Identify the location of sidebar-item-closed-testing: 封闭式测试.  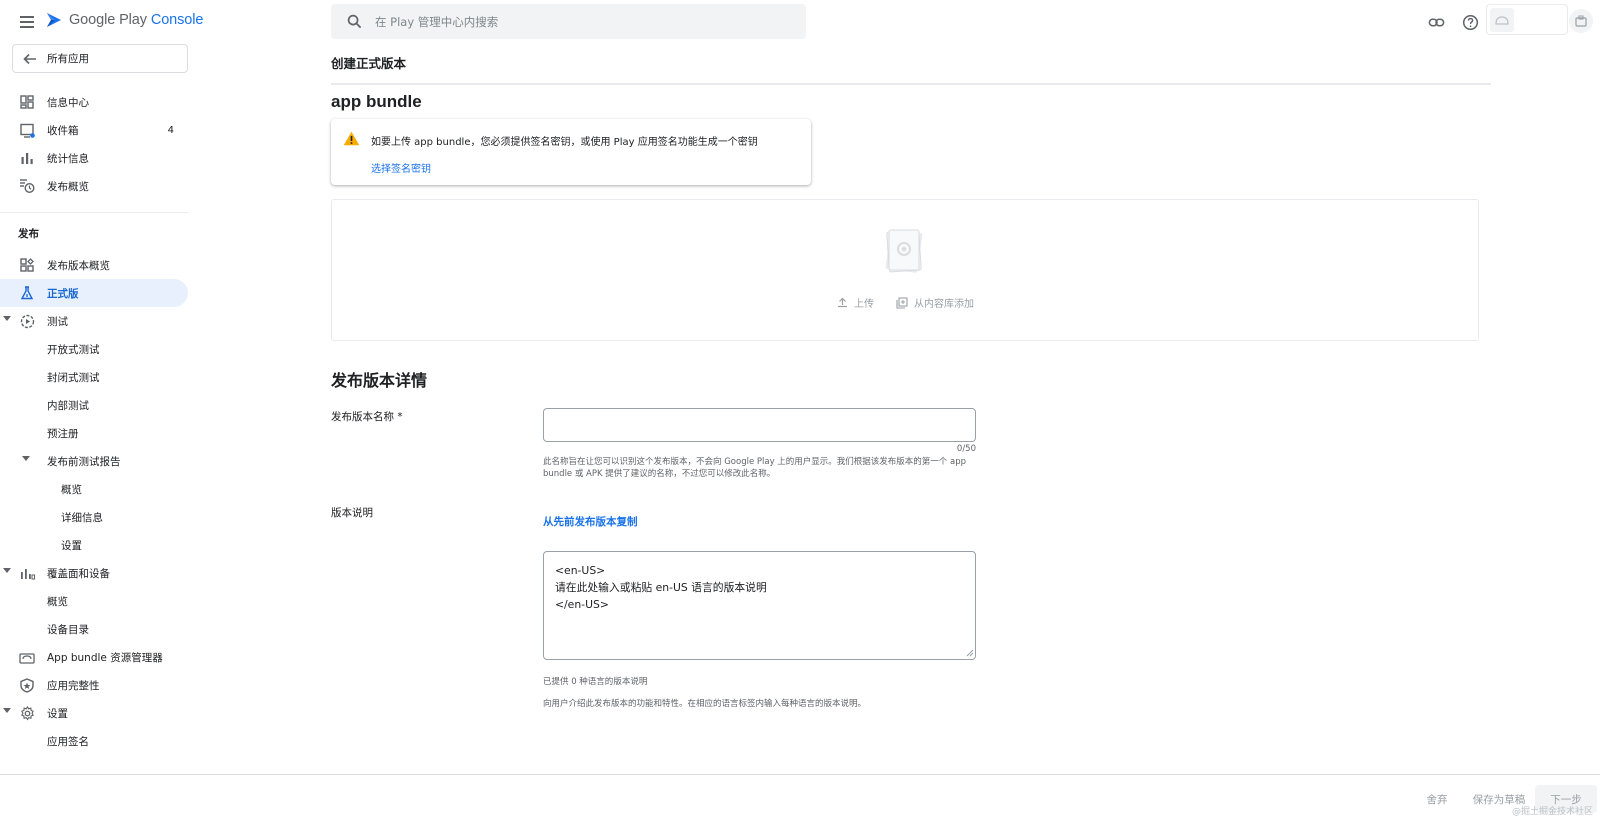
(94, 377).